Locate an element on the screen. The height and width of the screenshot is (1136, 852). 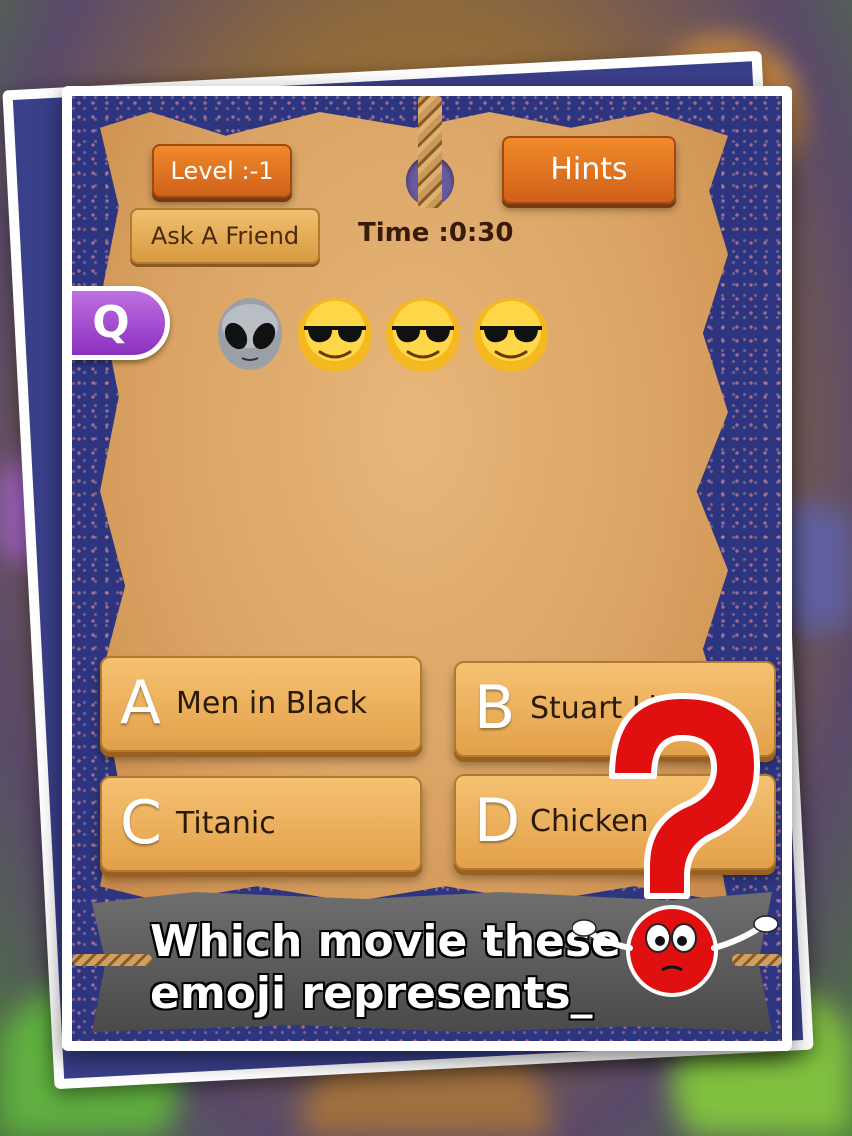
answer-letter: D is located at coordinates (497, 821).